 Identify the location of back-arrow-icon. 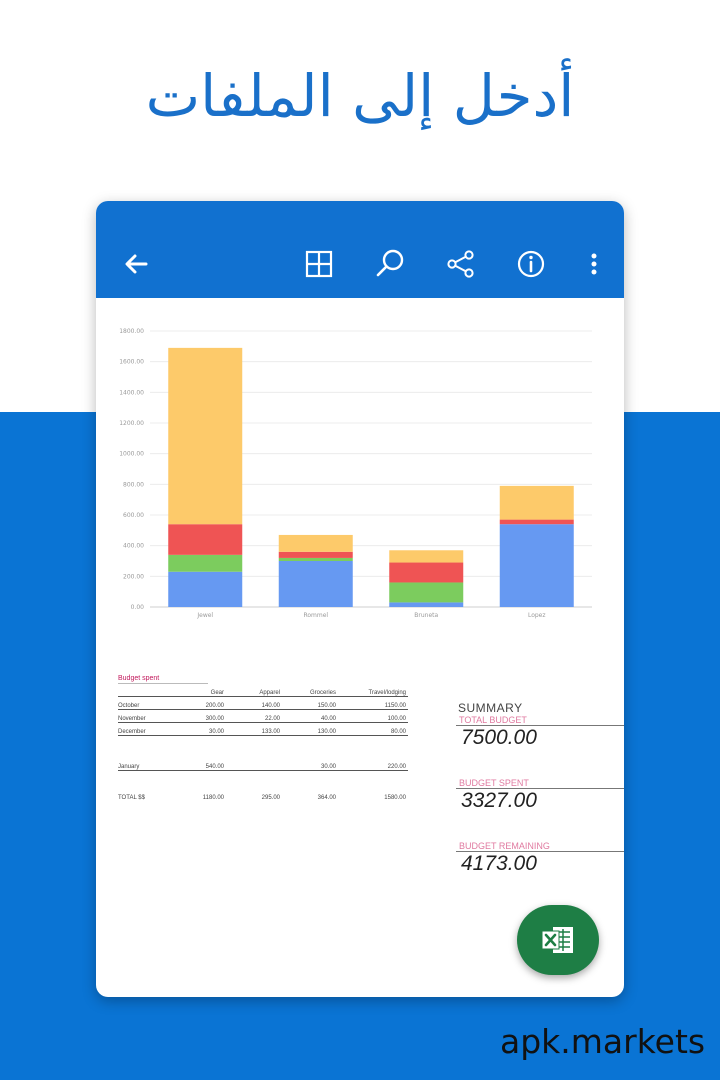
(136, 264).